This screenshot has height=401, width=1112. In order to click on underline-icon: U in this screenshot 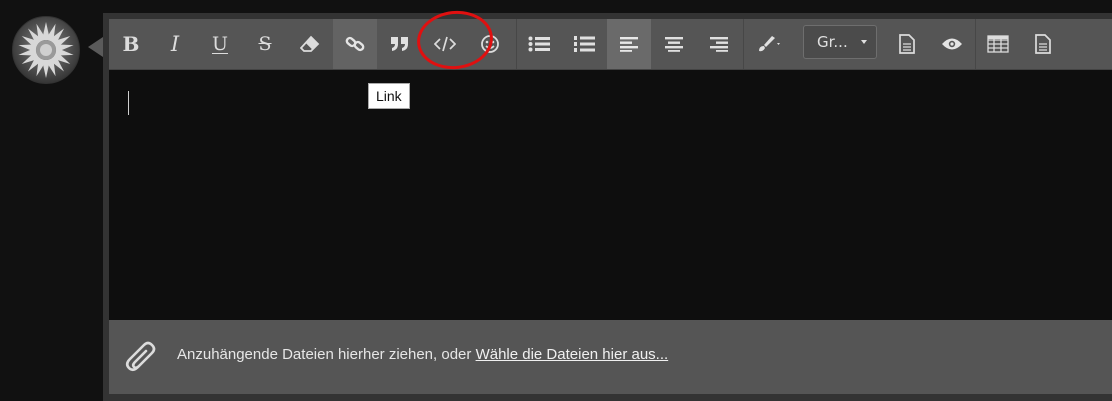, I will do `click(219, 44)`.